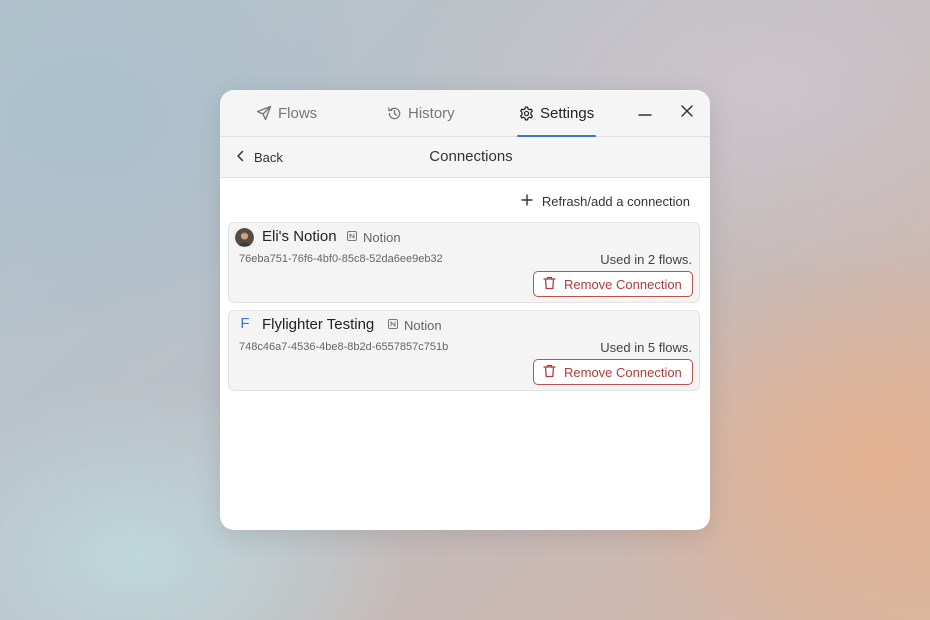 This screenshot has width=930, height=620. What do you see at coordinates (646, 259) in the screenshot?
I see `usage-text: Used in 2 flows.` at bounding box center [646, 259].